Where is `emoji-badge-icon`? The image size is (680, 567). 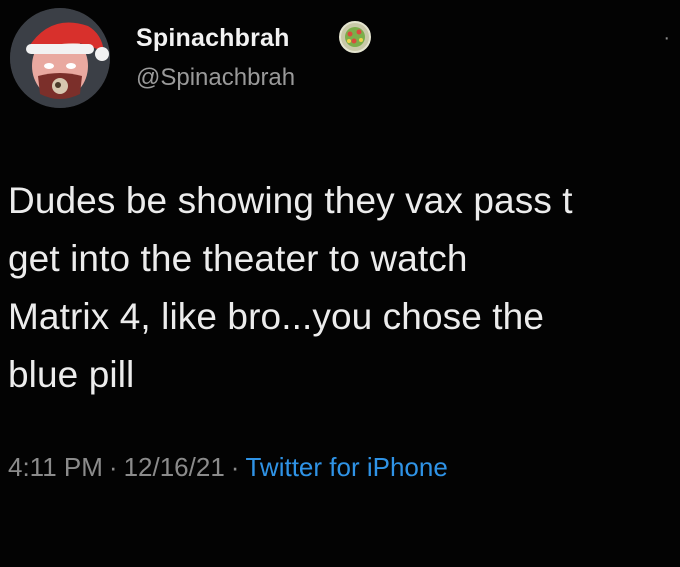
emoji-badge-icon is located at coordinates (355, 37).